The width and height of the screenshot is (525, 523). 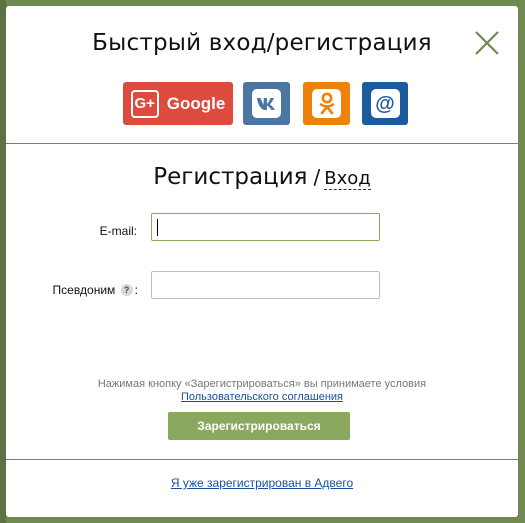 I want to click on mailru-login-button: @, so click(x=385, y=103).